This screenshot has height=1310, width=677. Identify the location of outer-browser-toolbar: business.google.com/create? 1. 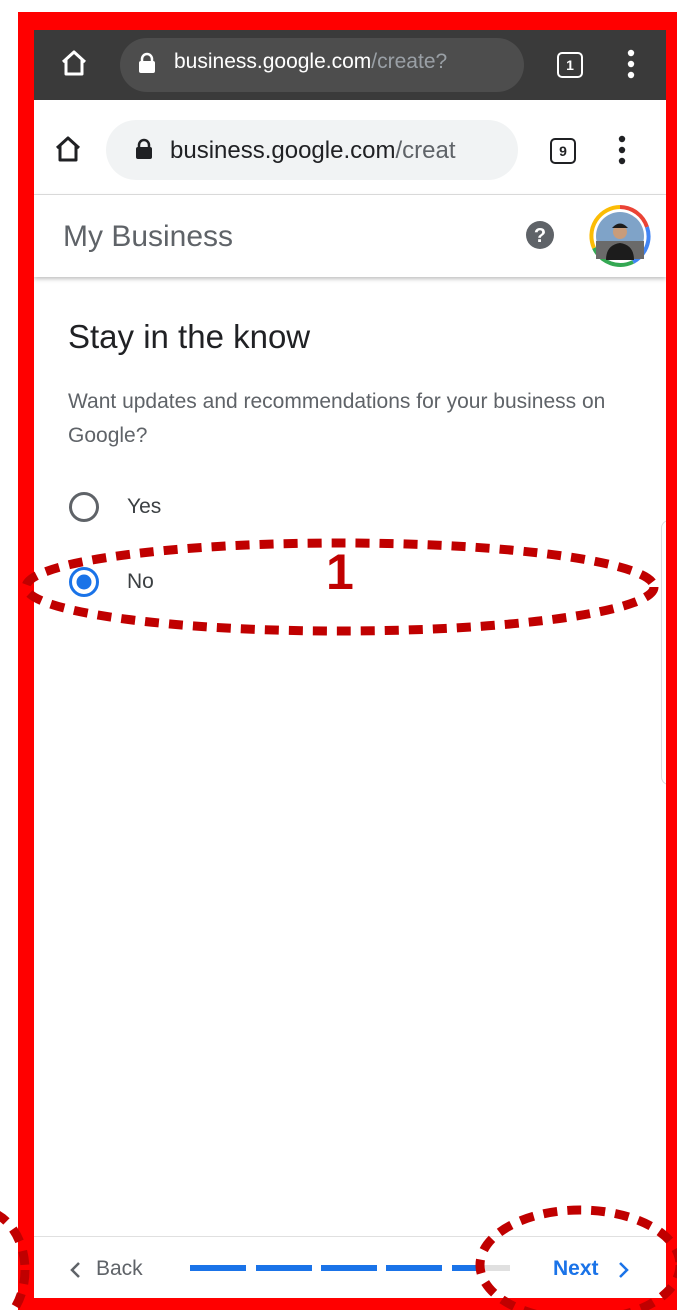
(350, 65).